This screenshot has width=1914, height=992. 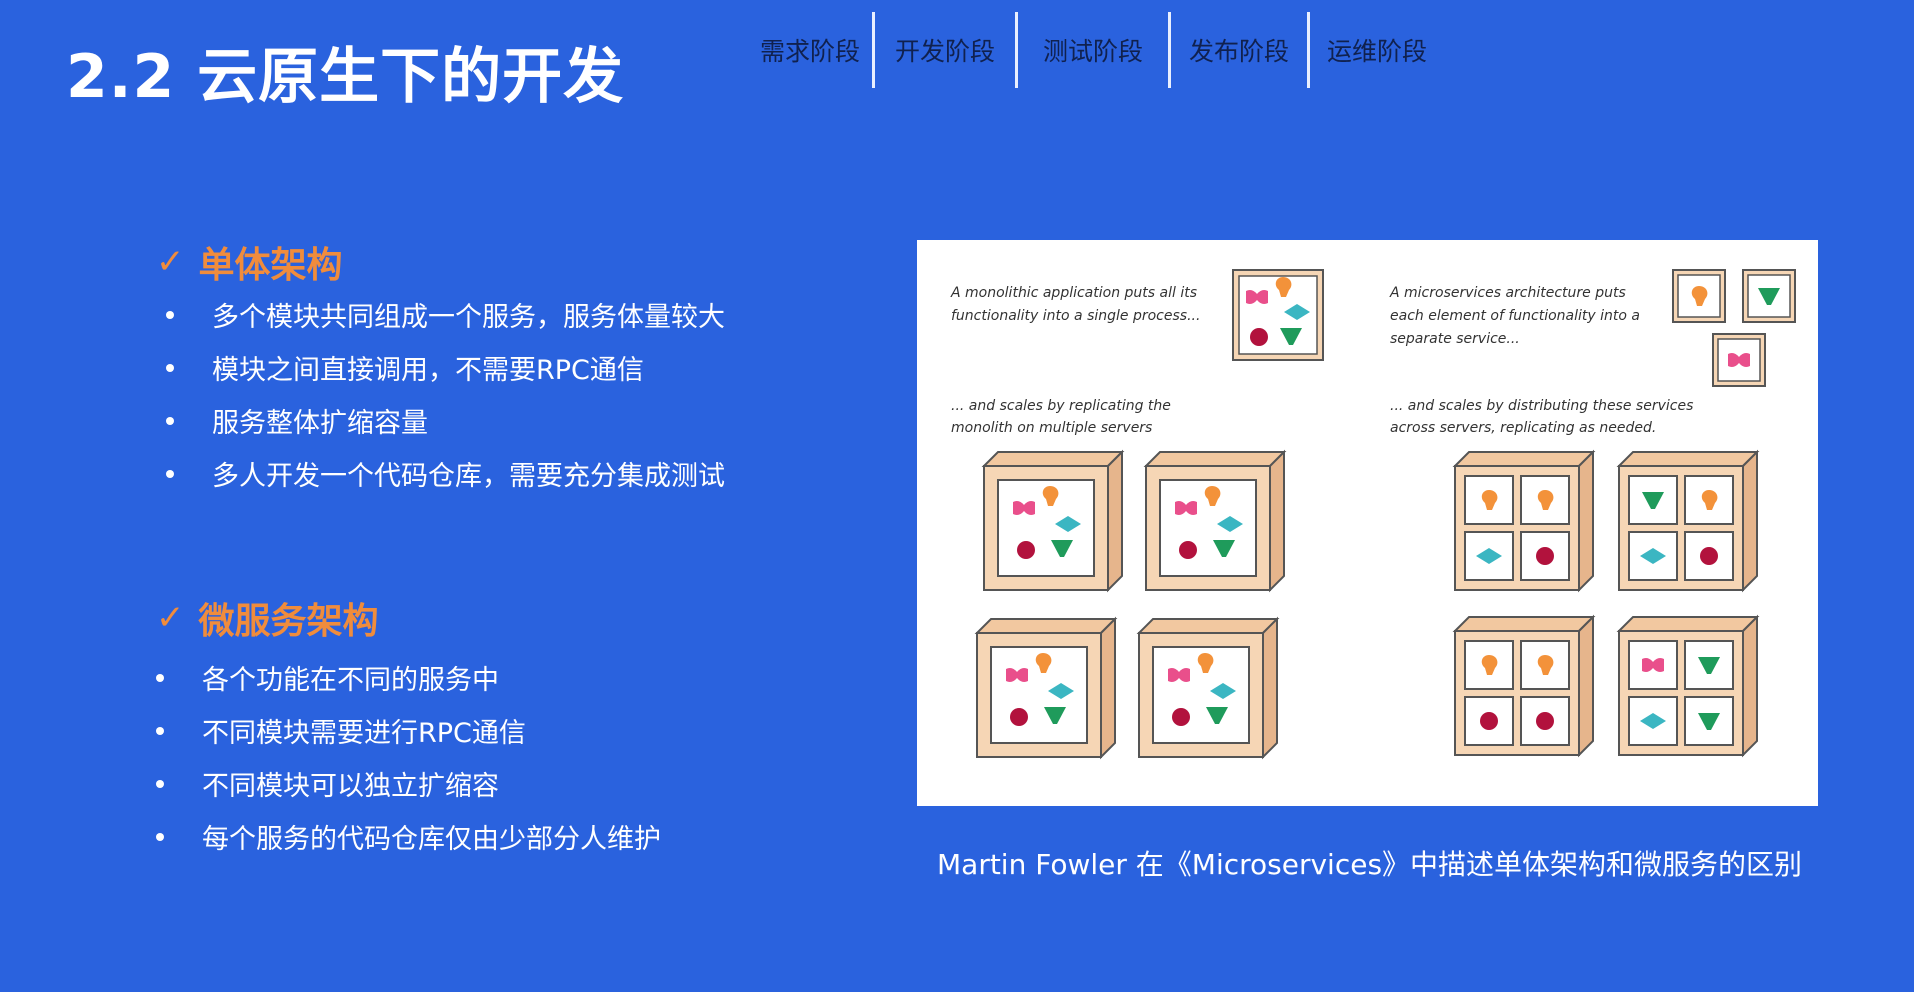 I want to click on microservice-icon-green, so click(x=1769, y=296).